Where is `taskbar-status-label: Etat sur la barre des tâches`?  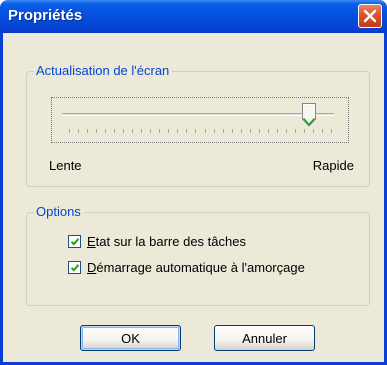
taskbar-status-label: Etat sur la barre des tâches is located at coordinates (166, 241).